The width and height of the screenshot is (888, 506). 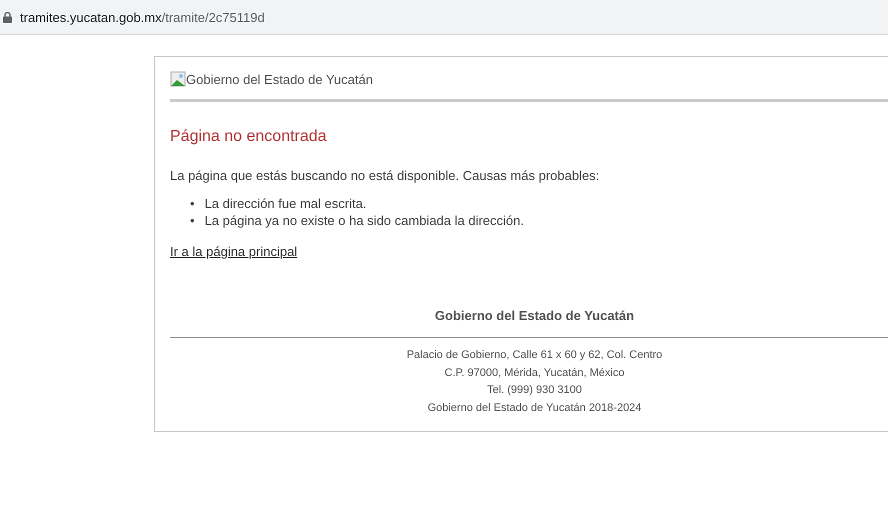 What do you see at coordinates (142, 17) in the screenshot?
I see `url-text: tramites.yucatan.gob.mx/tramite/2c75119d` at bounding box center [142, 17].